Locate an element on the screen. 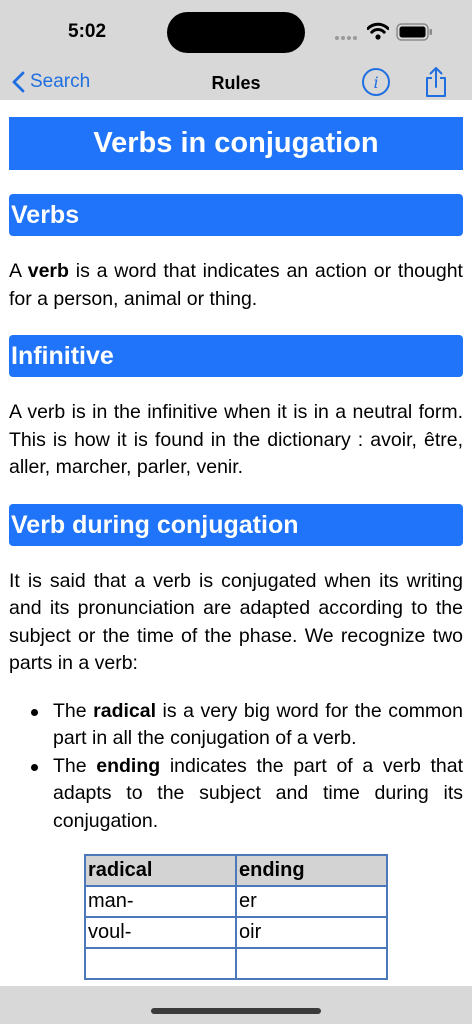  table-row is located at coordinates (236, 963).